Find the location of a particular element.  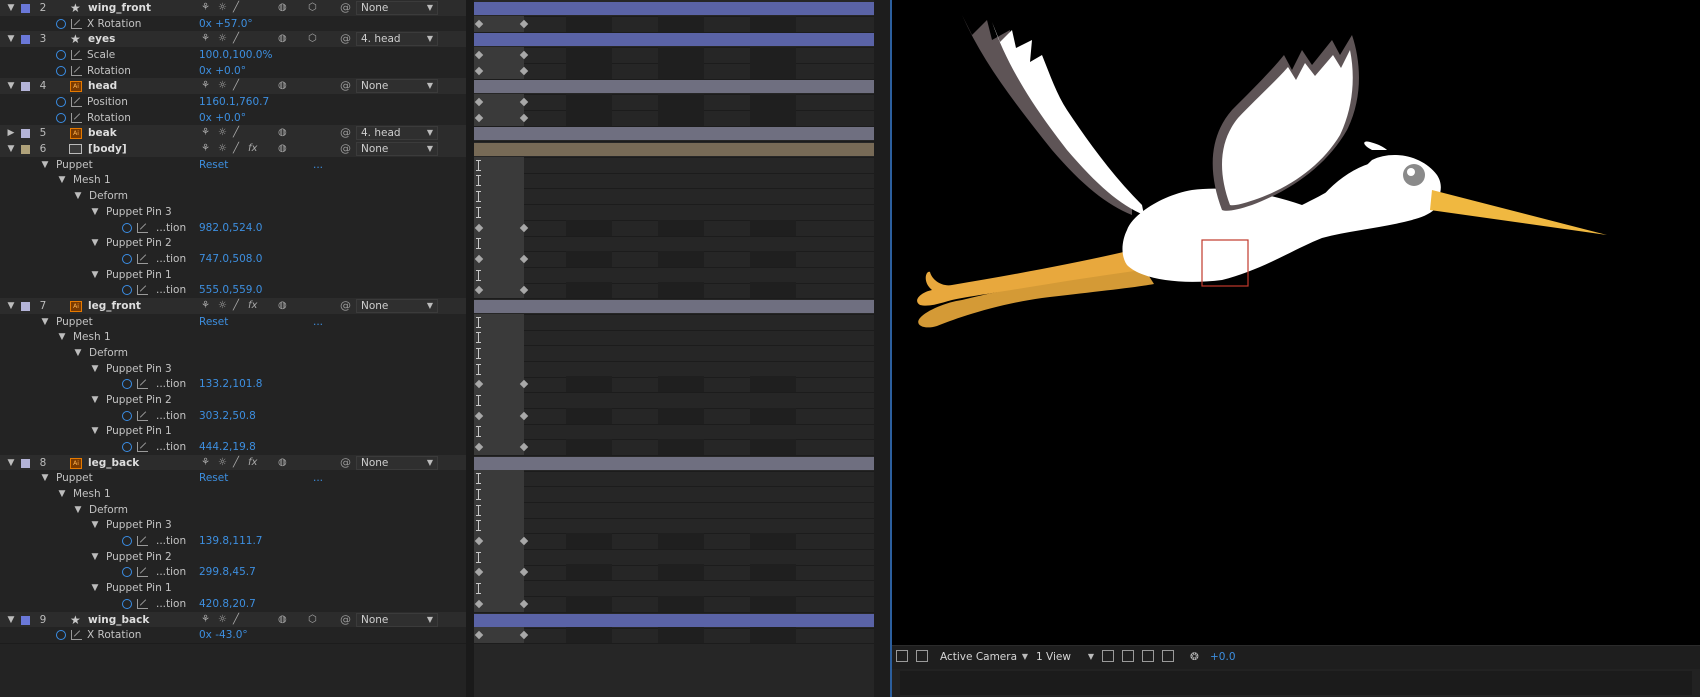

exposure-value: +0.0 is located at coordinates (1223, 657).